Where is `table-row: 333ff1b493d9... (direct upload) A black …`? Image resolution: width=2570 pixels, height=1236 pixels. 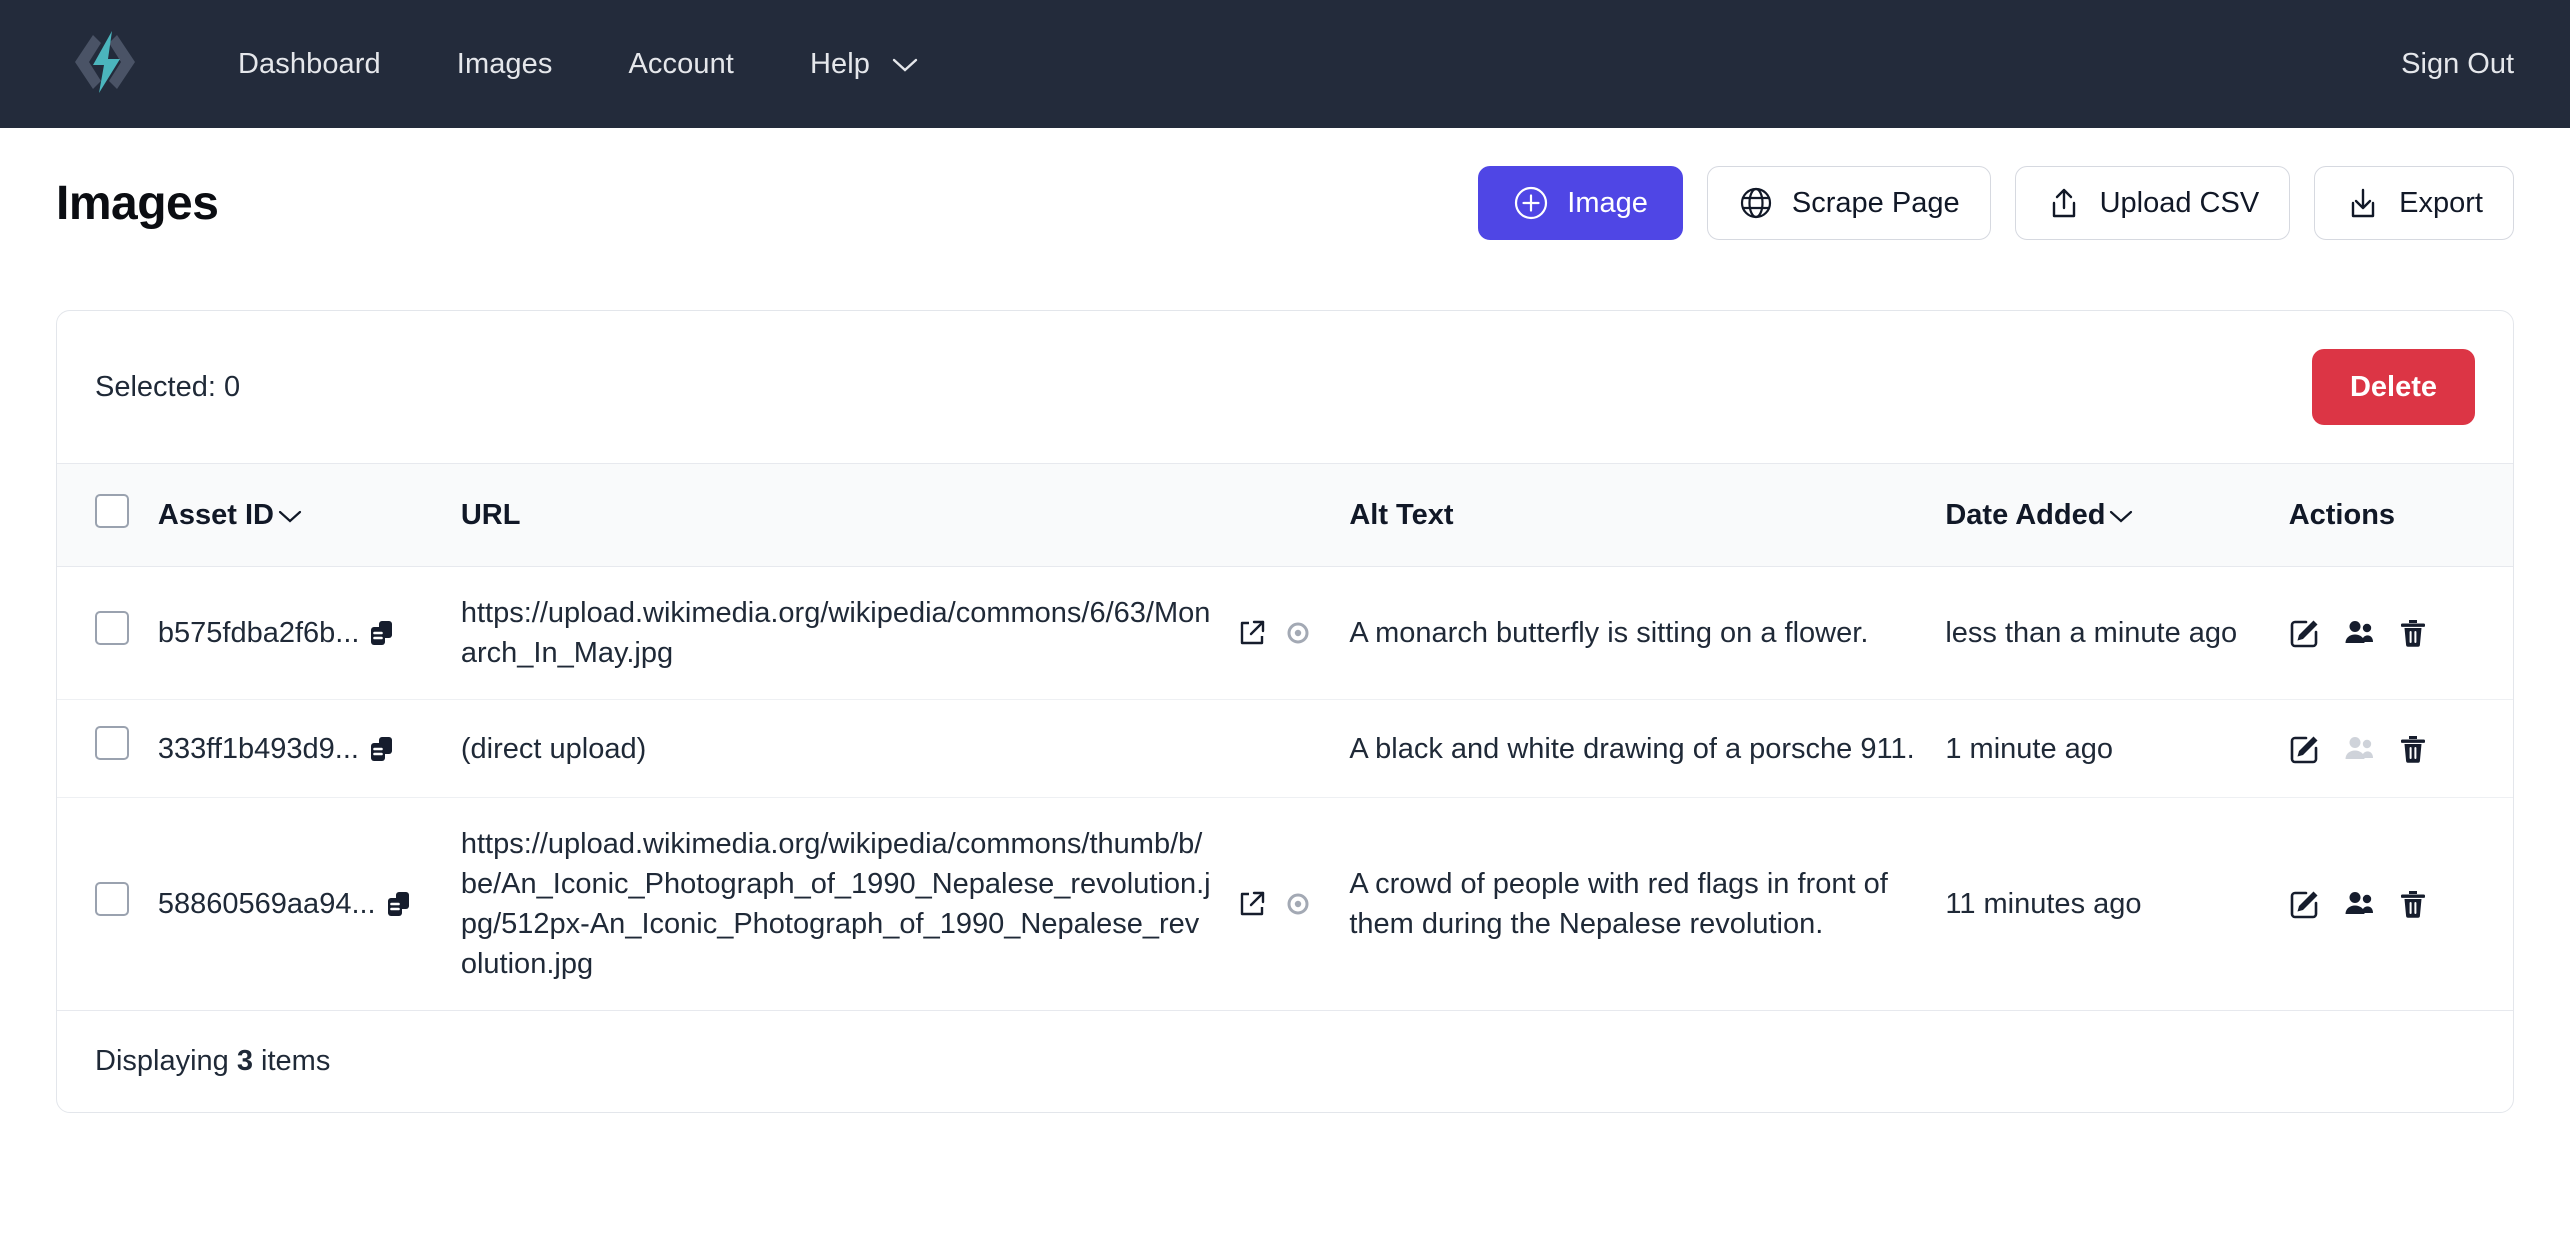
table-row: 333ff1b493d9... (direct upload) A black … is located at coordinates (1285, 749).